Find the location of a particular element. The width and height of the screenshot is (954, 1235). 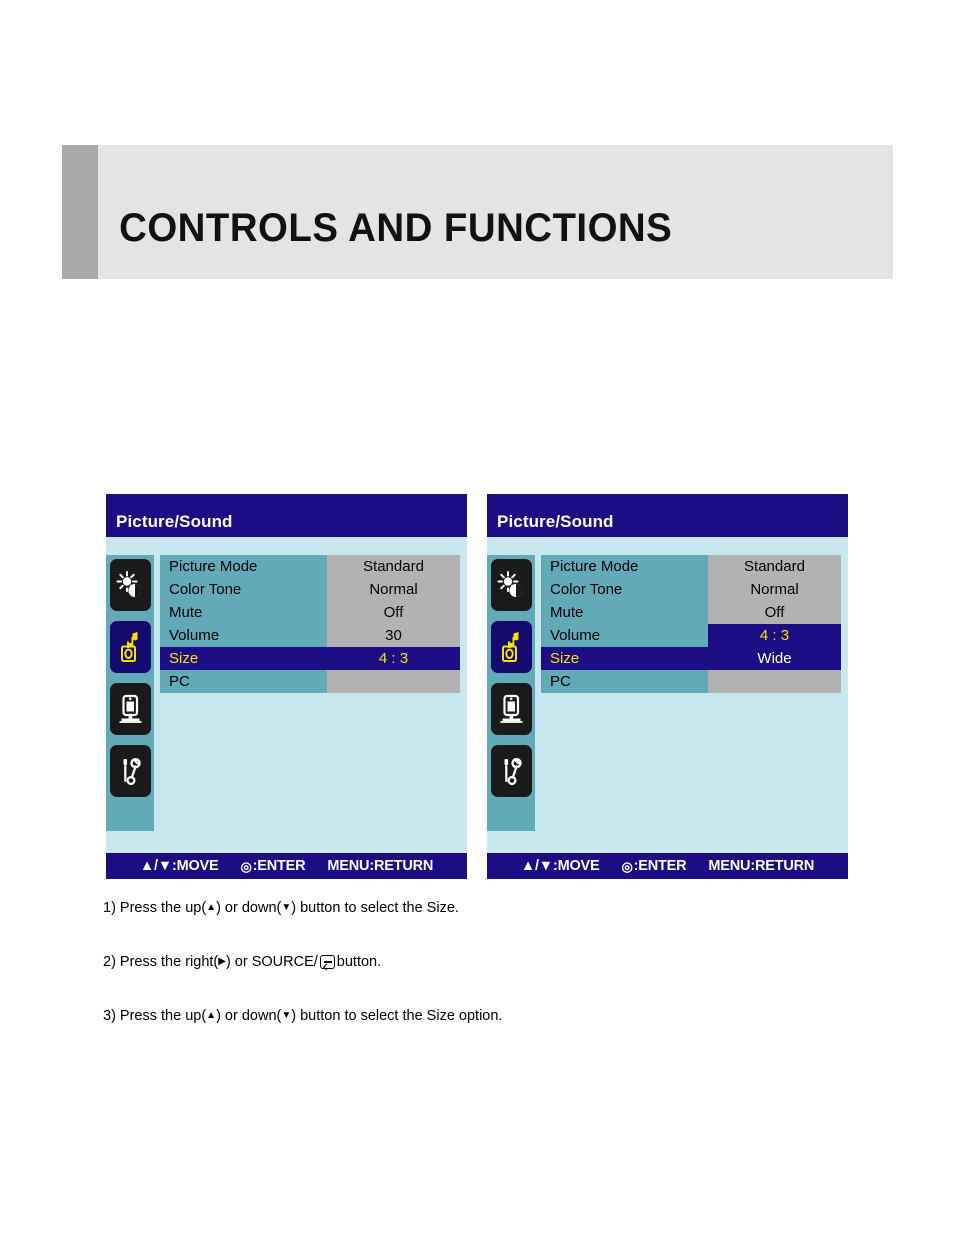

menu-row-size-selected: Size 4 : 3 is located at coordinates (310, 658).